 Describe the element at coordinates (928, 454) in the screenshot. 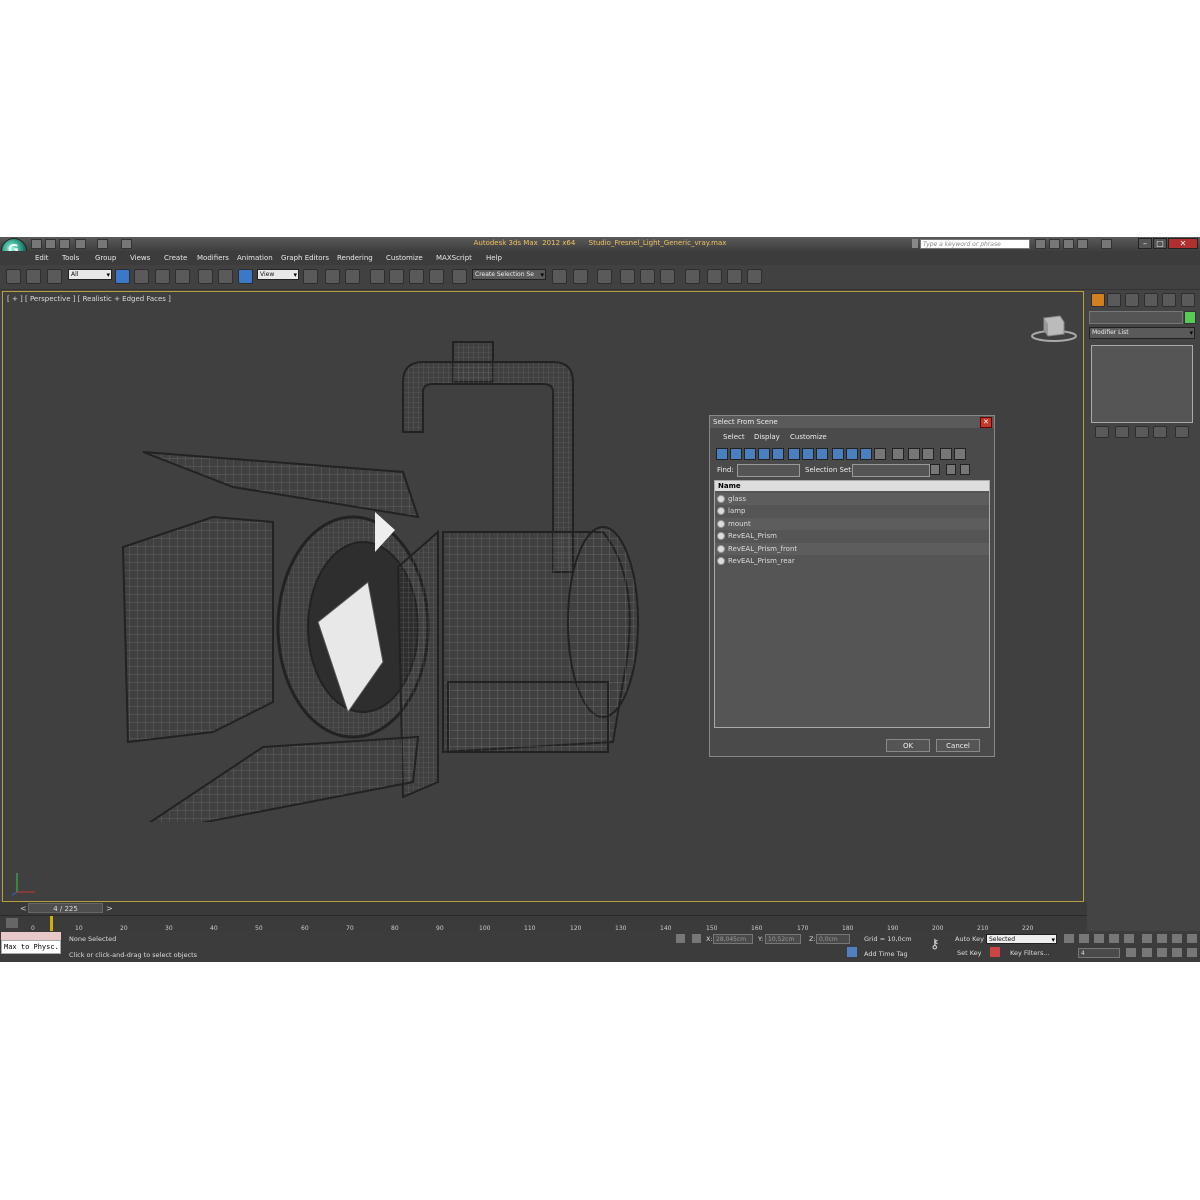

I see `select-invert-icon` at that location.